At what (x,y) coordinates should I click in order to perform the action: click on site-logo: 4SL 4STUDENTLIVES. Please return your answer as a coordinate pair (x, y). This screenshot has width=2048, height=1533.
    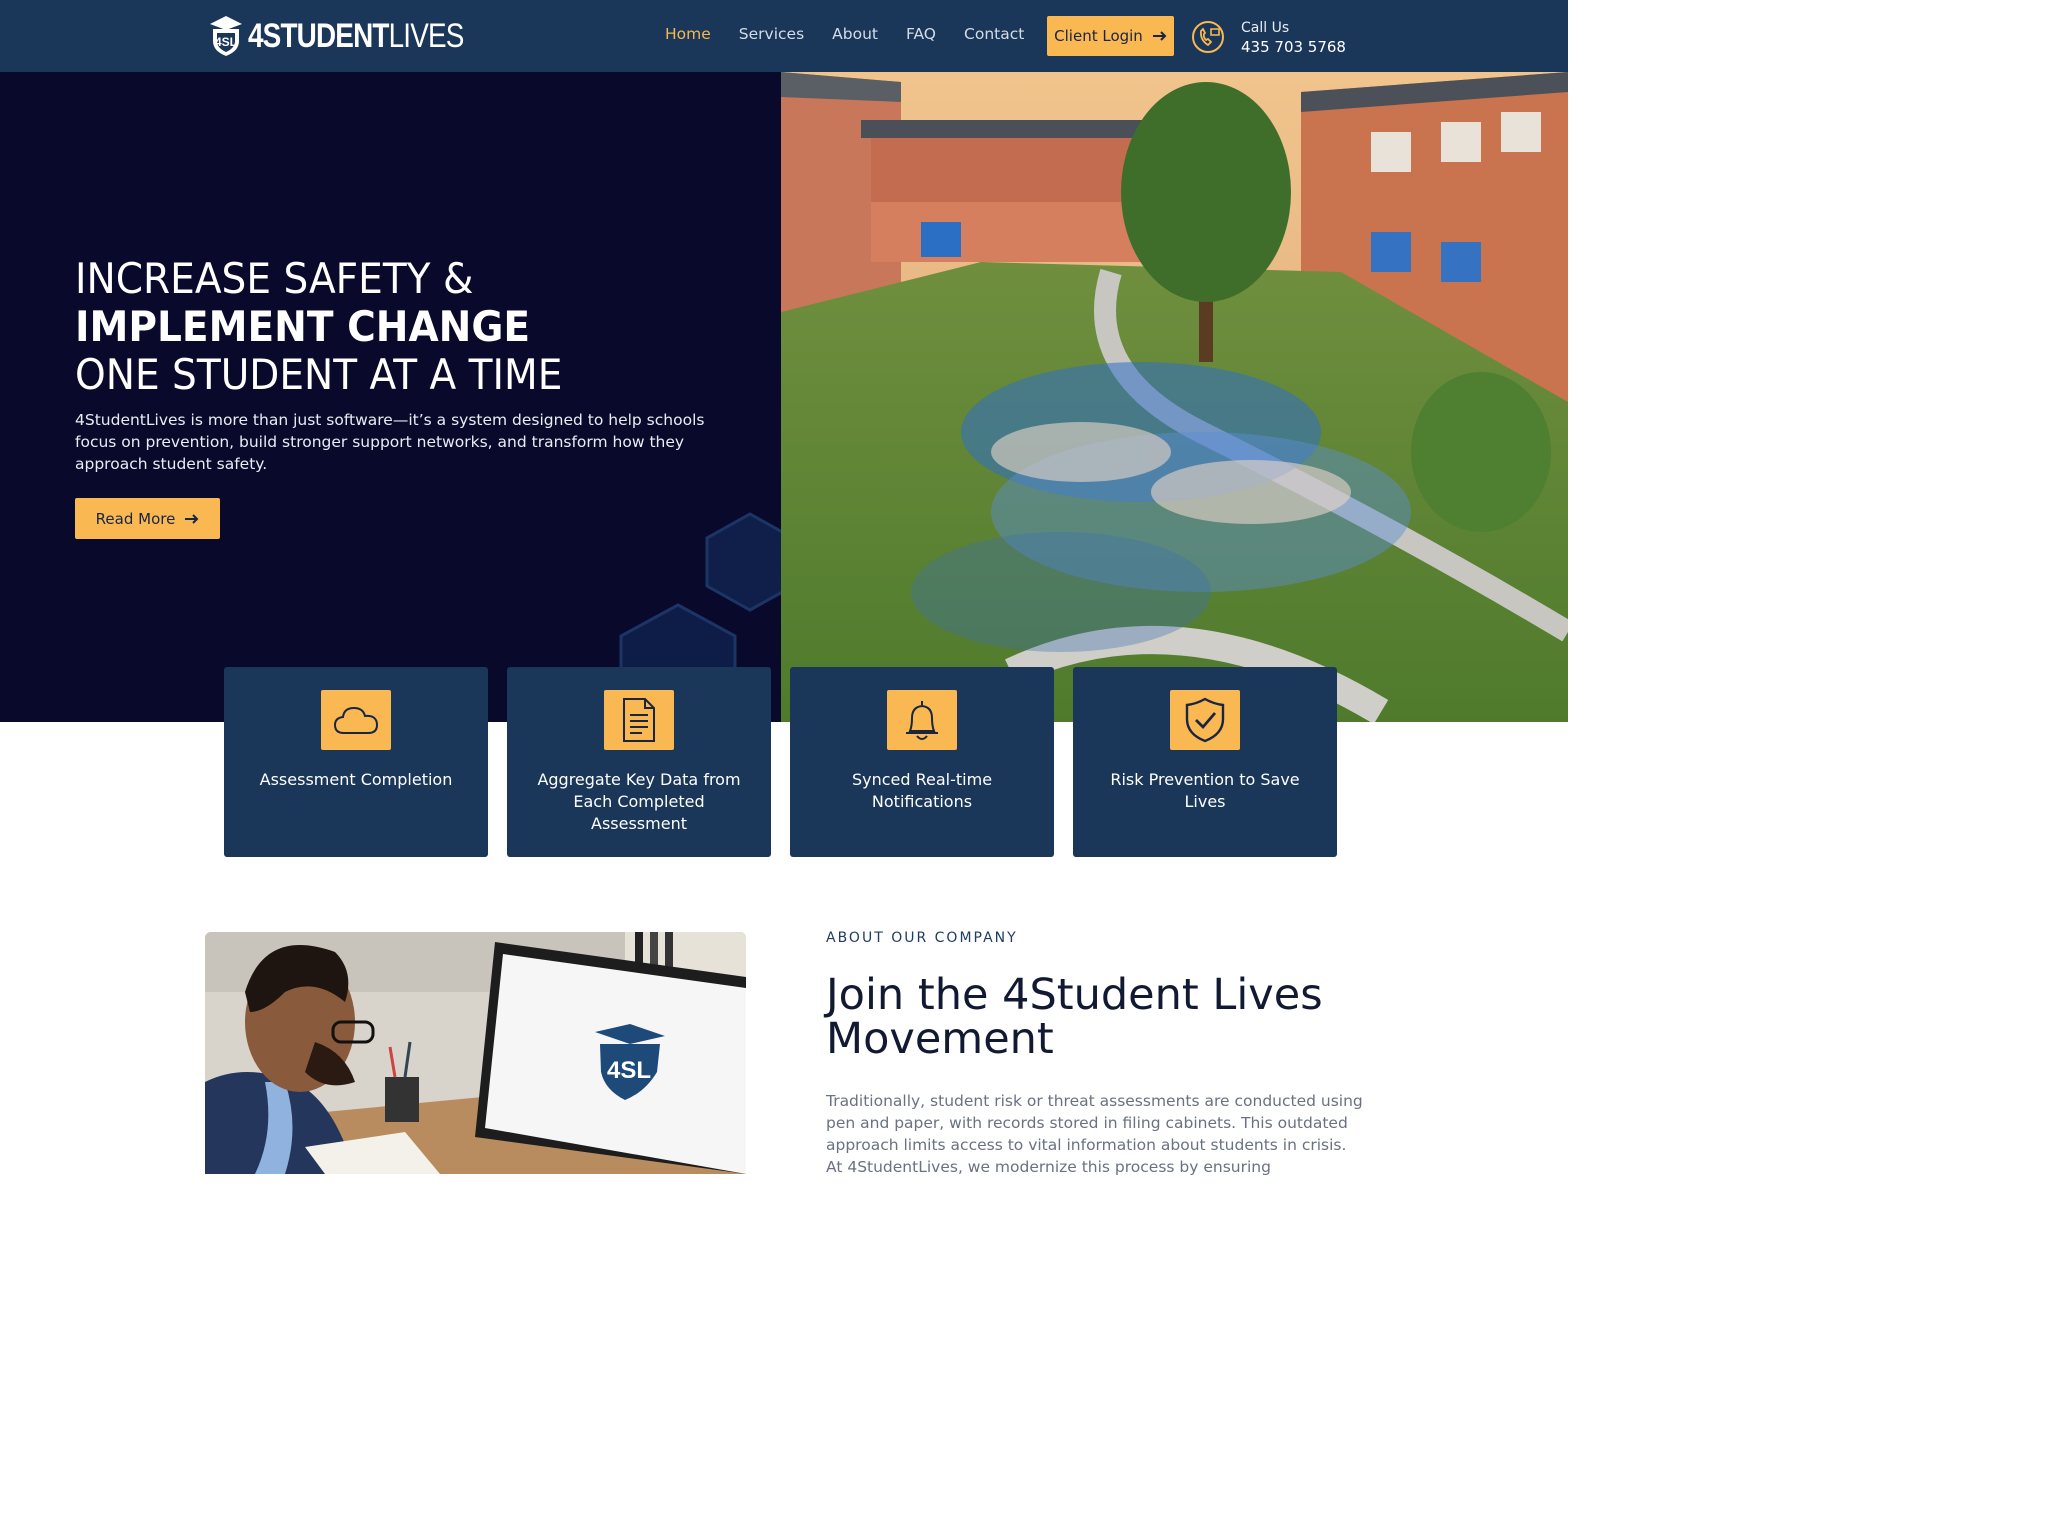
    Looking at the image, I should click on (359, 36).